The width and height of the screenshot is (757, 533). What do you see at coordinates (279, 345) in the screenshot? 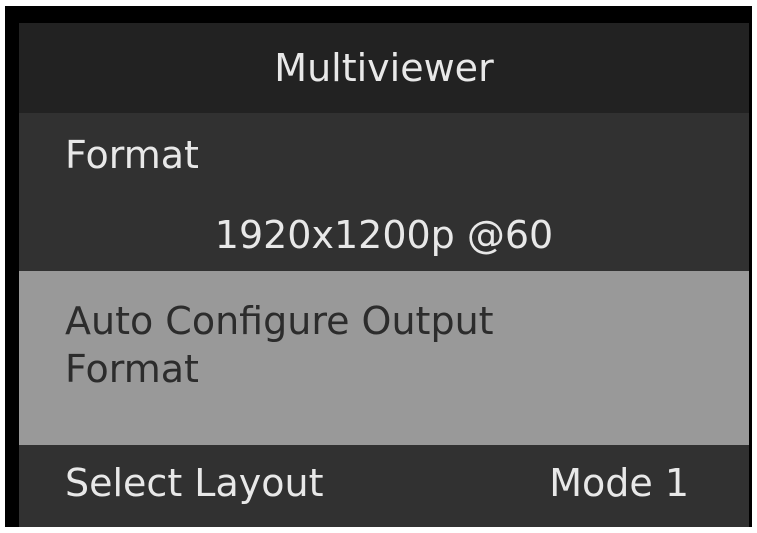
I see `auto-configure-label: Auto Configure Output Format` at bounding box center [279, 345].